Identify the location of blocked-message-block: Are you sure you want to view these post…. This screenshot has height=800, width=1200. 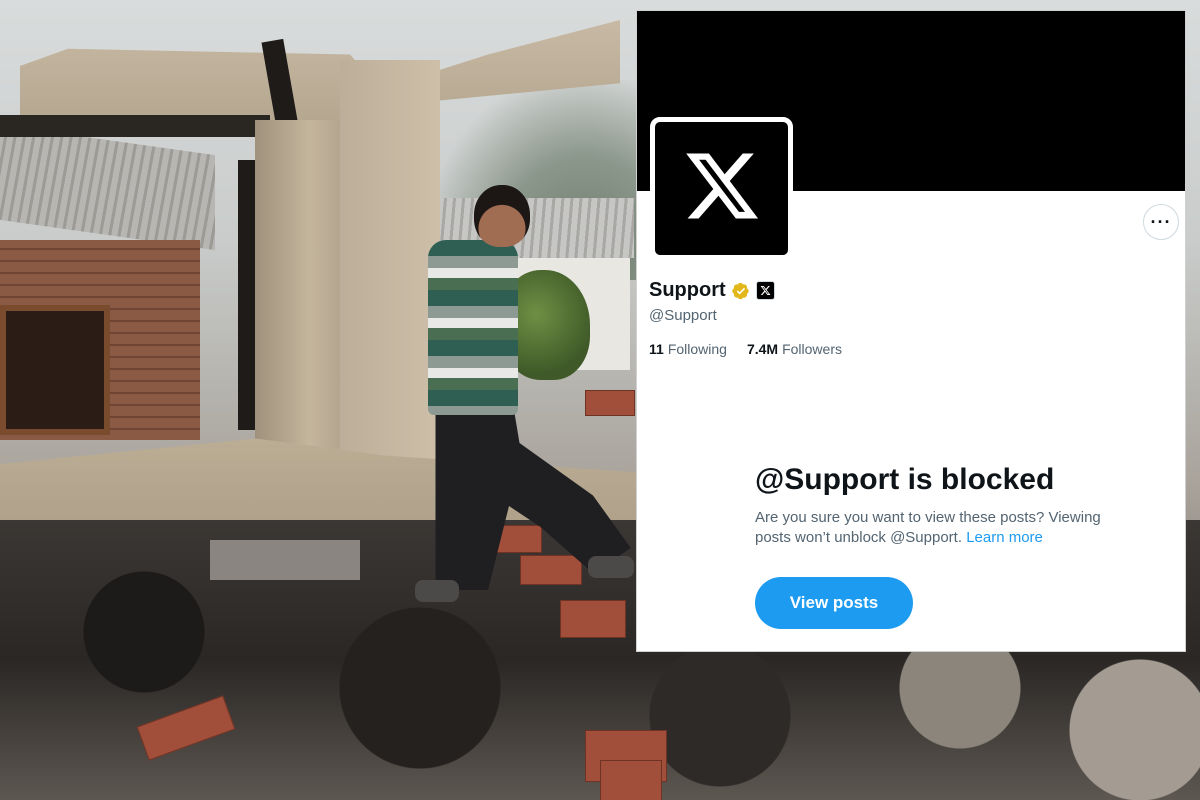
(935, 528).